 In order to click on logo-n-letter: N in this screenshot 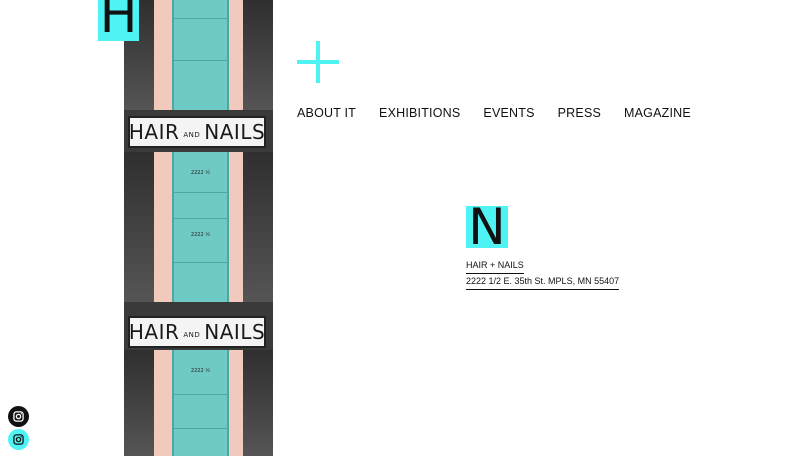, I will do `click(487, 227)`.